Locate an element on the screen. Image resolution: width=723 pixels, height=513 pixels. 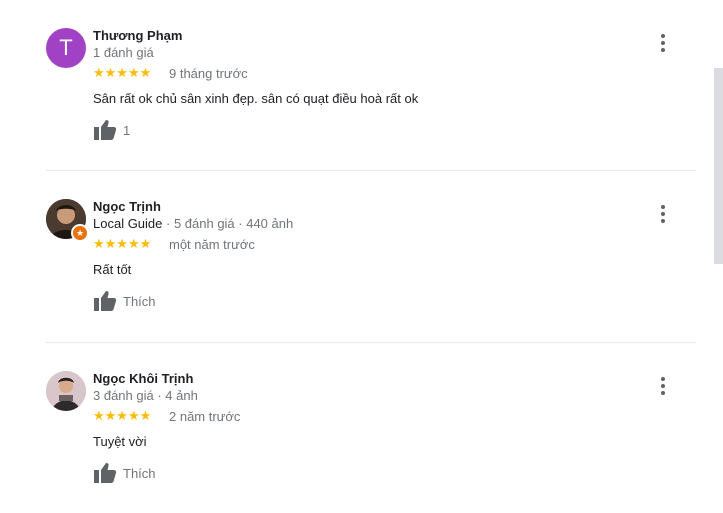
reviewer-name: Thương Phạm is located at coordinates (137, 35).